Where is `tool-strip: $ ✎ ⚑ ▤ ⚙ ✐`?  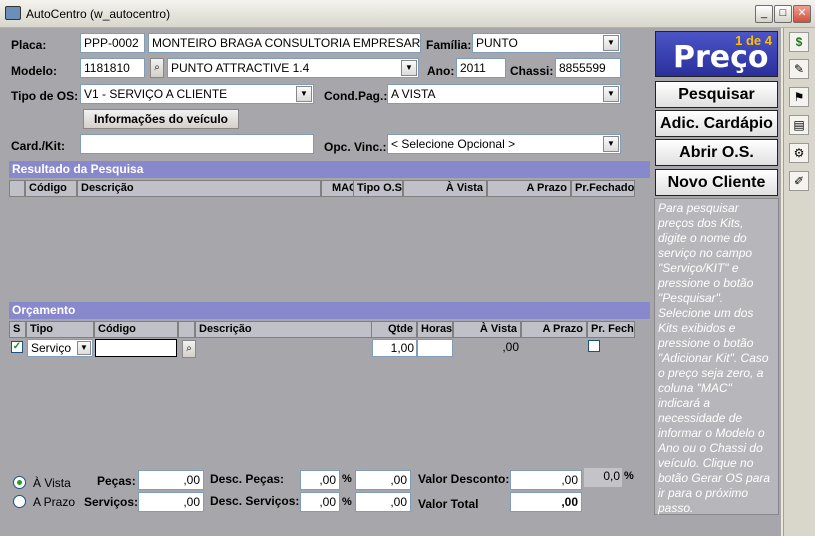
tool-strip: $ ✎ ⚑ ▤ ⚙ ✐ is located at coordinates (799, 282).